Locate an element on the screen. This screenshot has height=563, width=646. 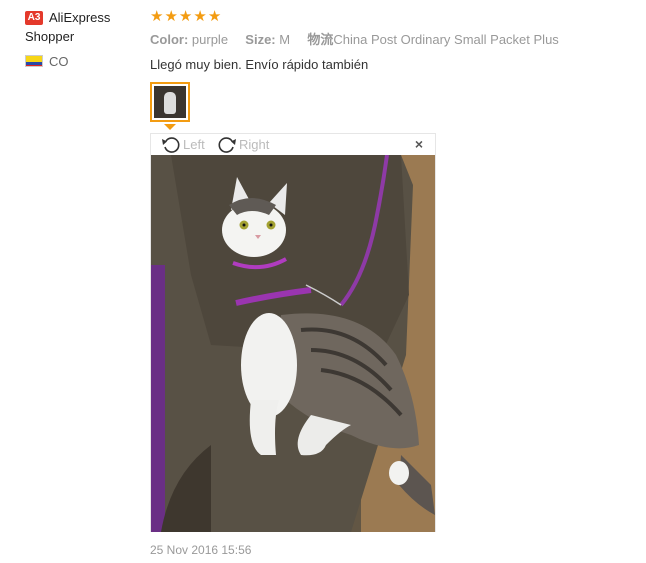
reviewer-name-line1: AliExpress is located at coordinates (80, 17).